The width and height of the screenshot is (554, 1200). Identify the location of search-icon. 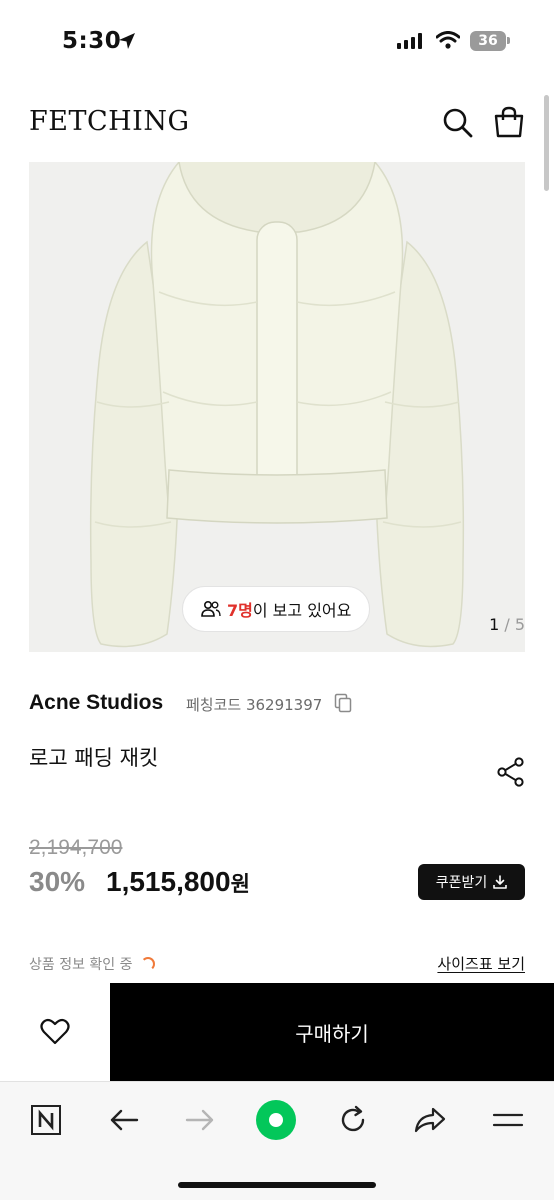
(458, 123).